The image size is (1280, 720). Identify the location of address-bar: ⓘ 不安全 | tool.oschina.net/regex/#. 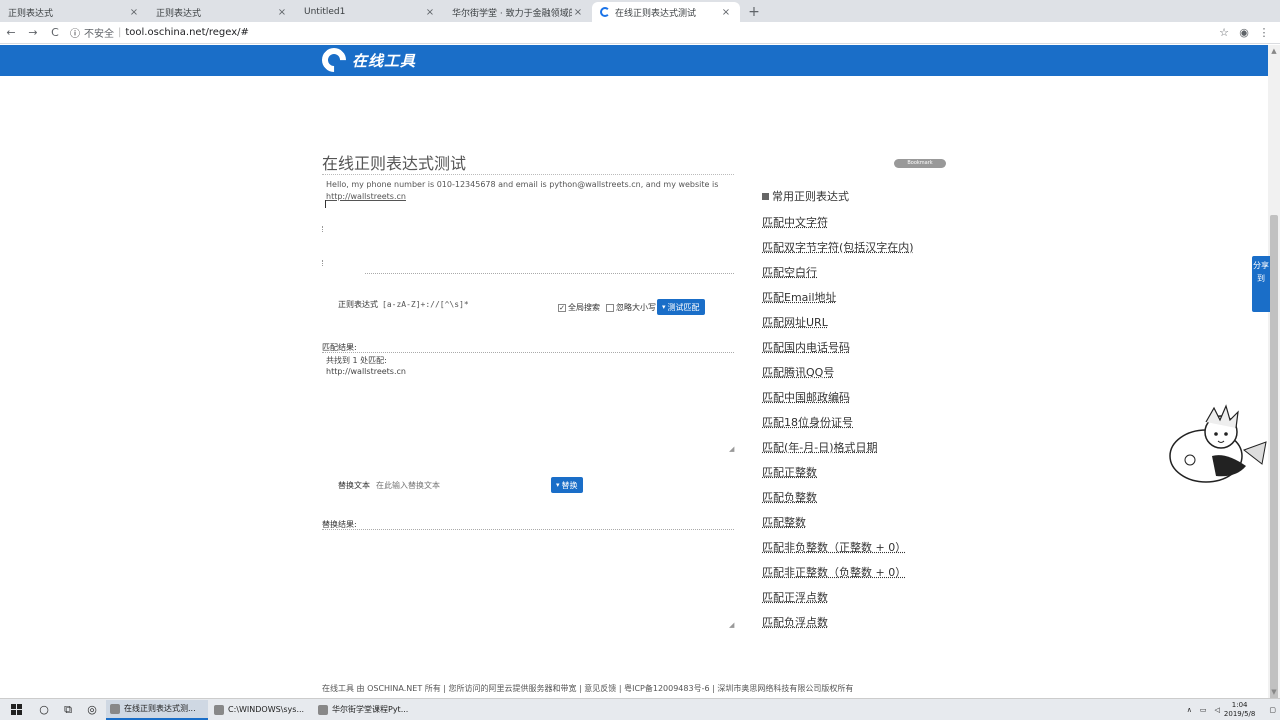
(642, 32).